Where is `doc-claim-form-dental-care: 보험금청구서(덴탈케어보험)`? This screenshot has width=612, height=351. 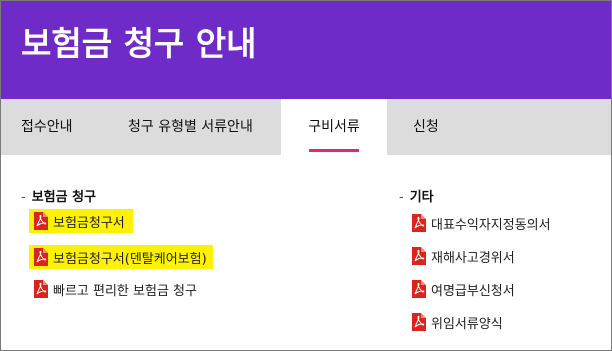 doc-claim-form-dental-care: 보험금청구서(덴탈케어보험) is located at coordinates (121, 257).